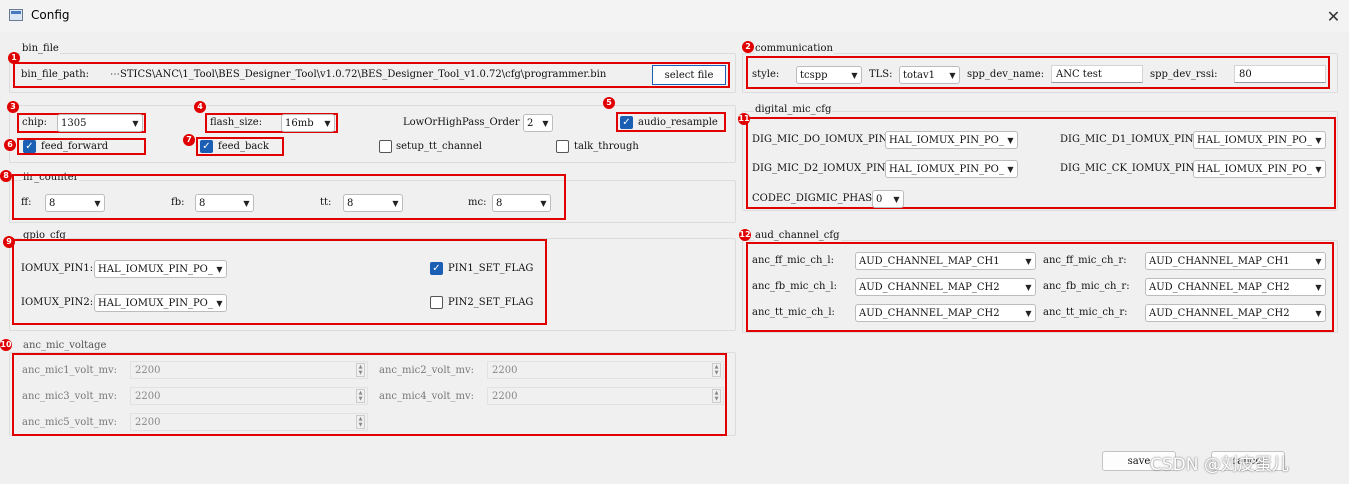 The image size is (1349, 484). I want to click on anc-mic1-value: 2200, so click(148, 370).